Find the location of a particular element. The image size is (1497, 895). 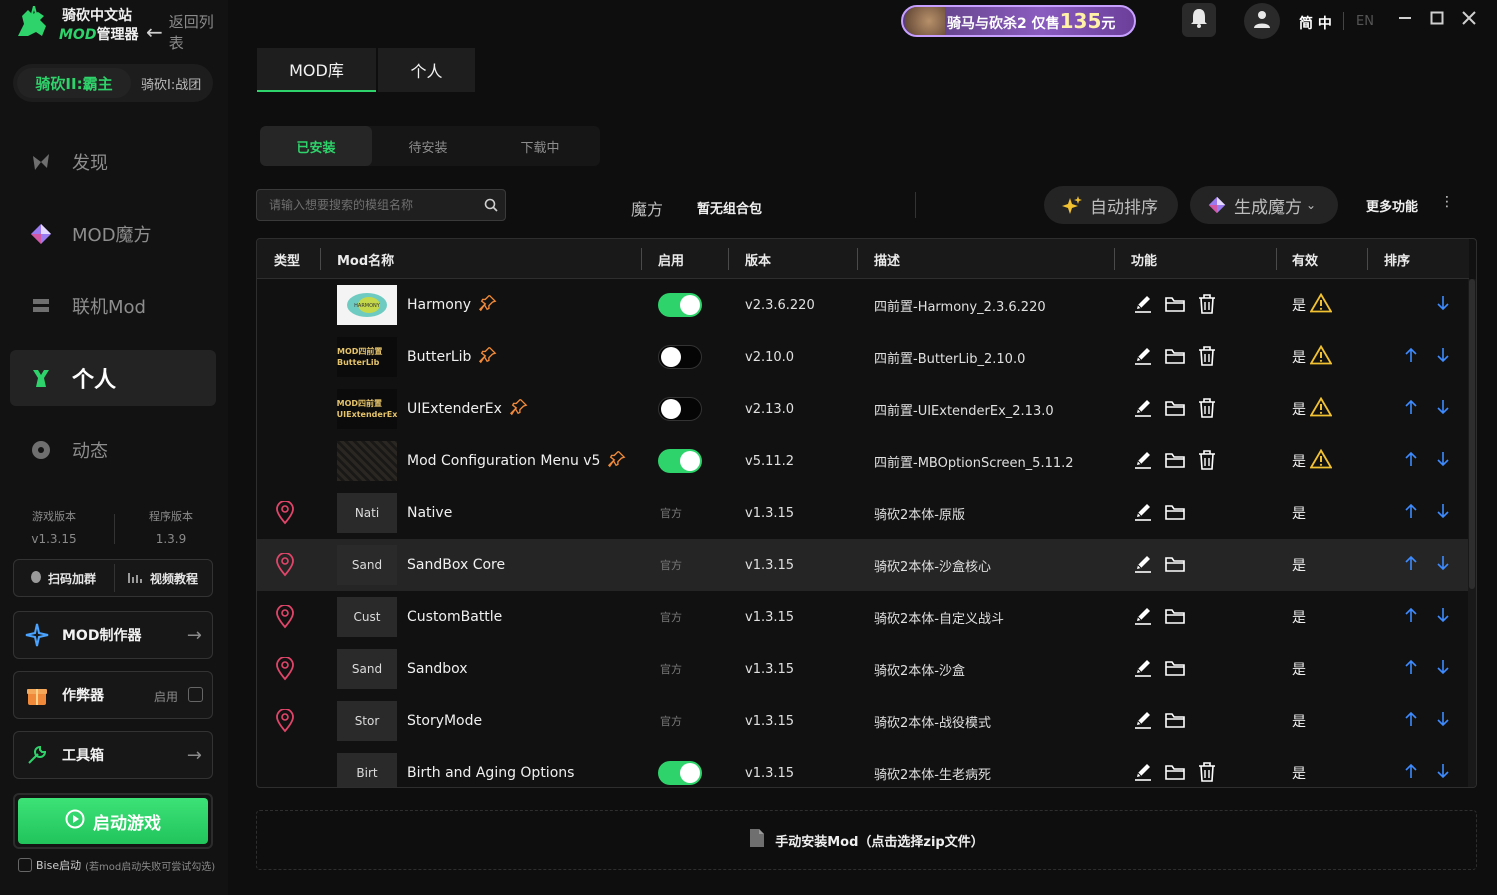

table-row: Stor StoryMode 官方 v1.3.15 骑砍2本体-战役模式 是 is located at coordinates (863, 721).